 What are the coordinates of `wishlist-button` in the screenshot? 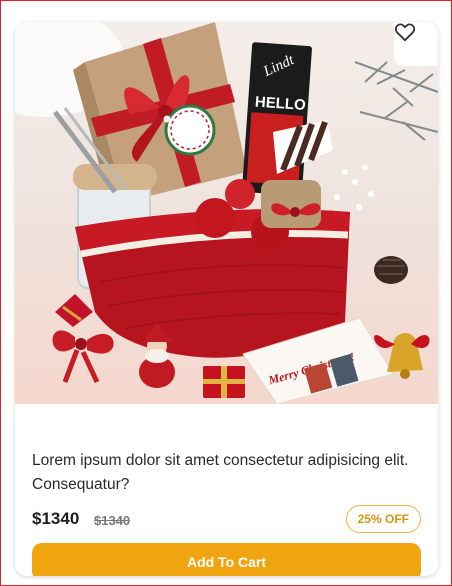 It's located at (416, 44).